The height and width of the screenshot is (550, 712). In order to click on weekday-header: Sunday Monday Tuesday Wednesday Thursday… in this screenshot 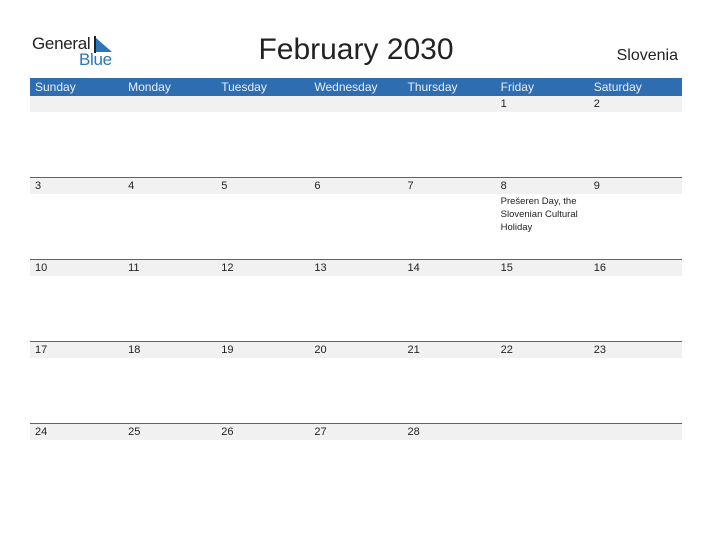, I will do `click(356, 87)`.